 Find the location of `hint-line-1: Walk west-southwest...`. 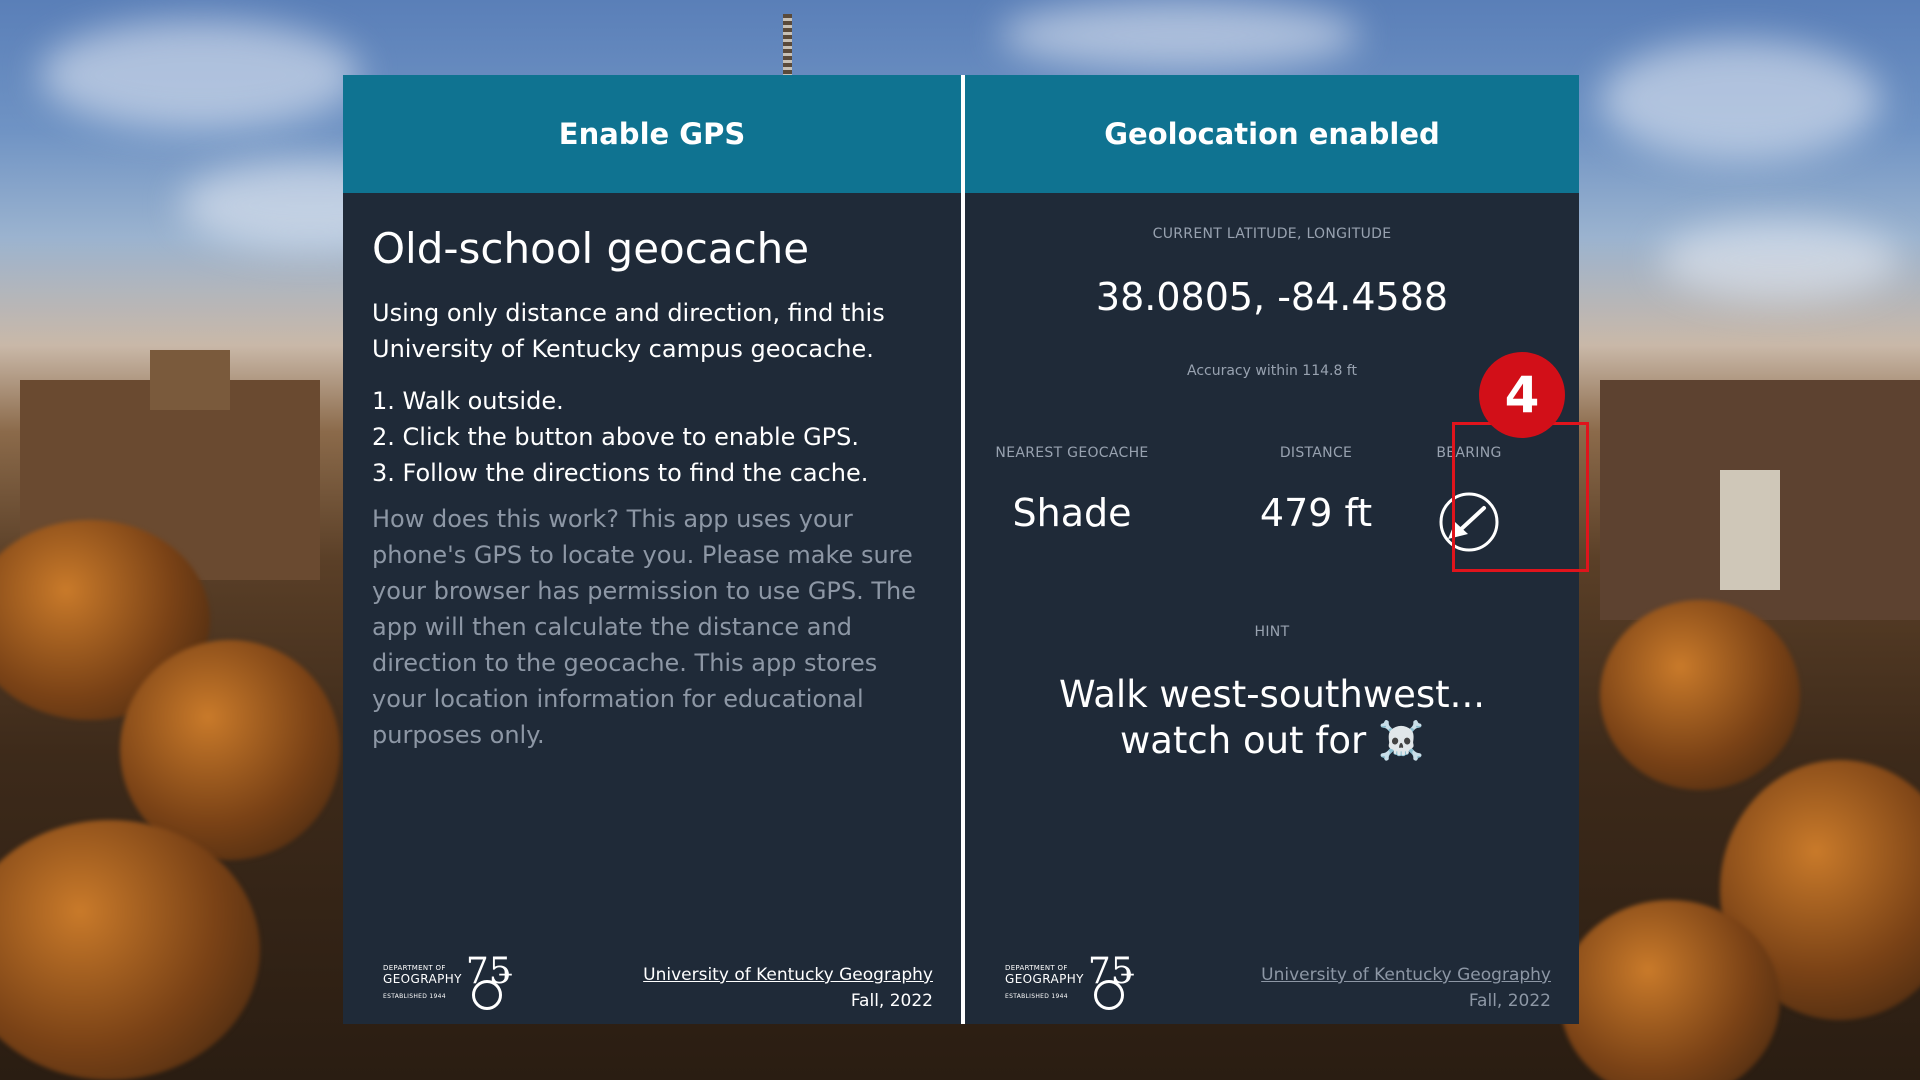

hint-line-1: Walk west-southwest... is located at coordinates (1272, 694).